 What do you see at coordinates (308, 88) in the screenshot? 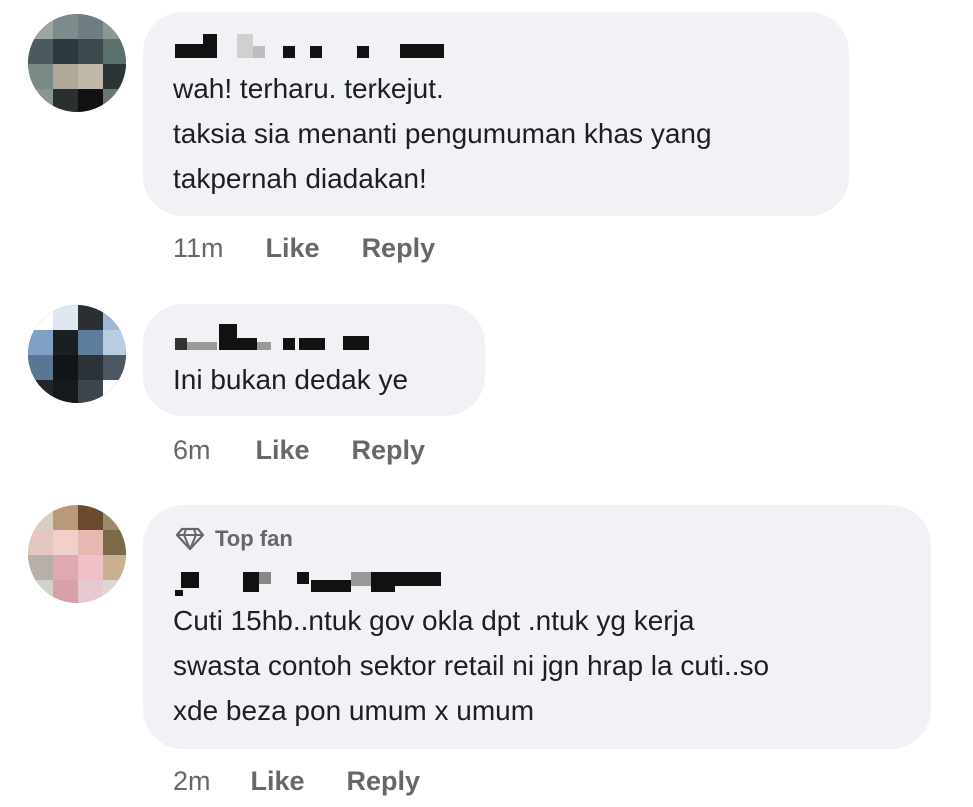
I see `comment-text-line: wah! terharu. terkejut.` at bounding box center [308, 88].